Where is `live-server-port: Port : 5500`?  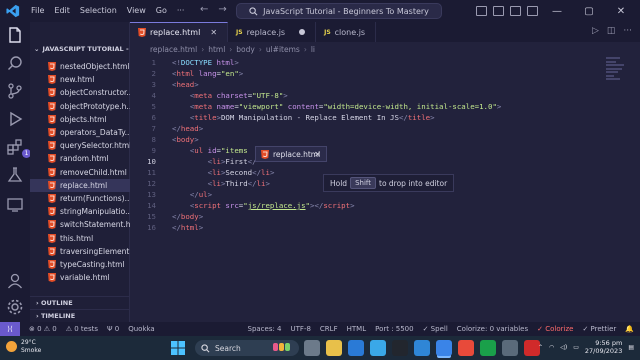 live-server-port: Port : 5500 is located at coordinates (394, 329).